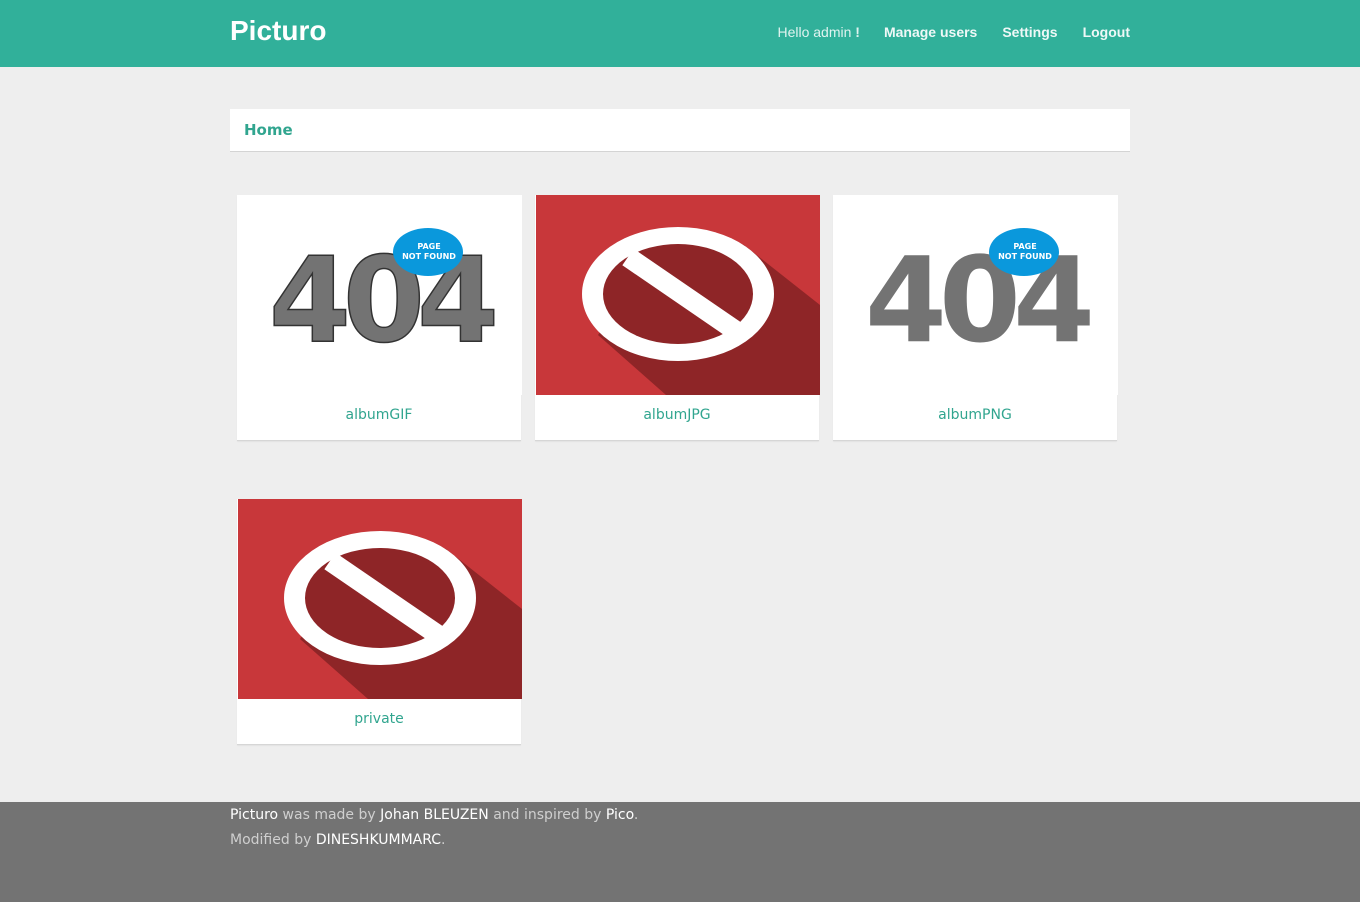 Image resolution: width=1360 pixels, height=902 pixels. I want to click on footer-author-link: Johan BLEUZEN, so click(434, 815).